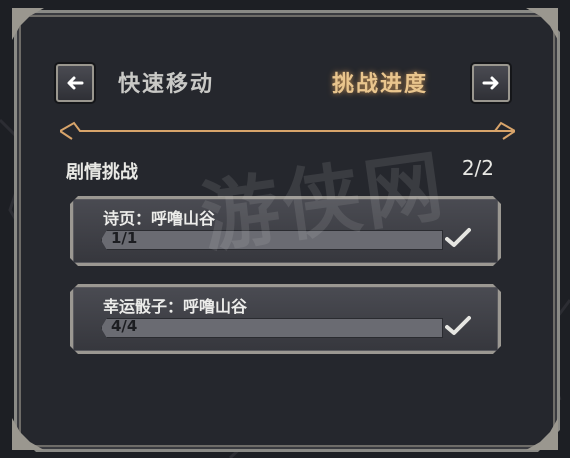 The image size is (570, 458). I want to click on arrow-right-icon, so click(490, 83).